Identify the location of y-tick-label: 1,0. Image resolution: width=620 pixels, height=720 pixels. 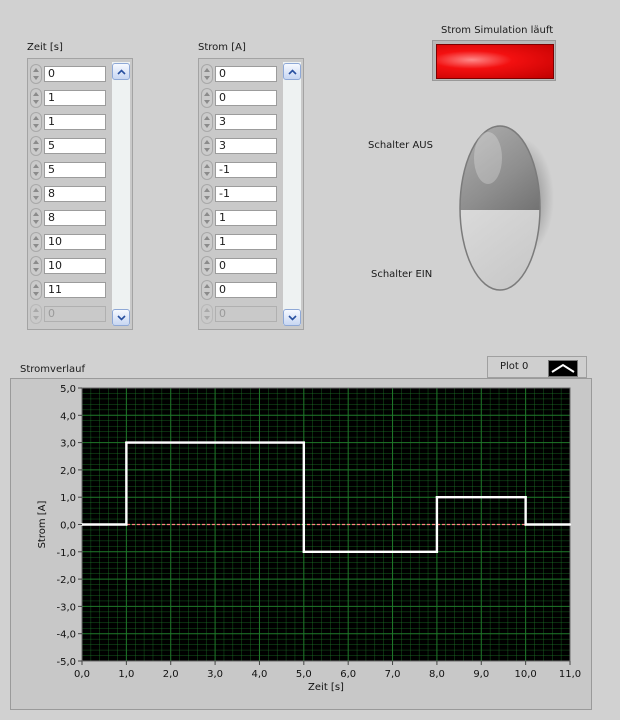
(68, 498).